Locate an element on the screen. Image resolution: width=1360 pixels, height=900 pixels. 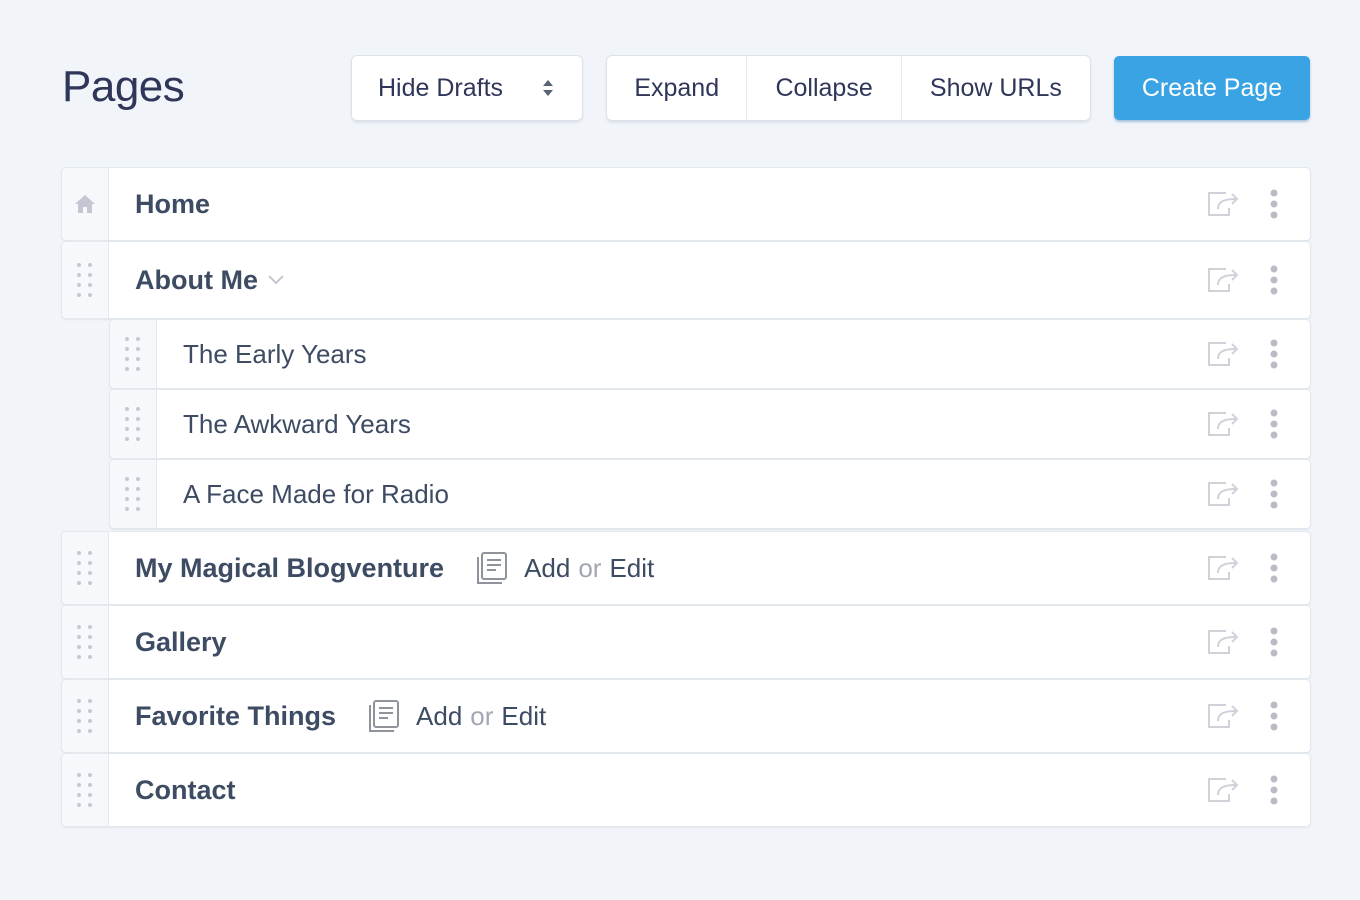
drafts-select-value: Hide Drafts is located at coordinates (441, 87).